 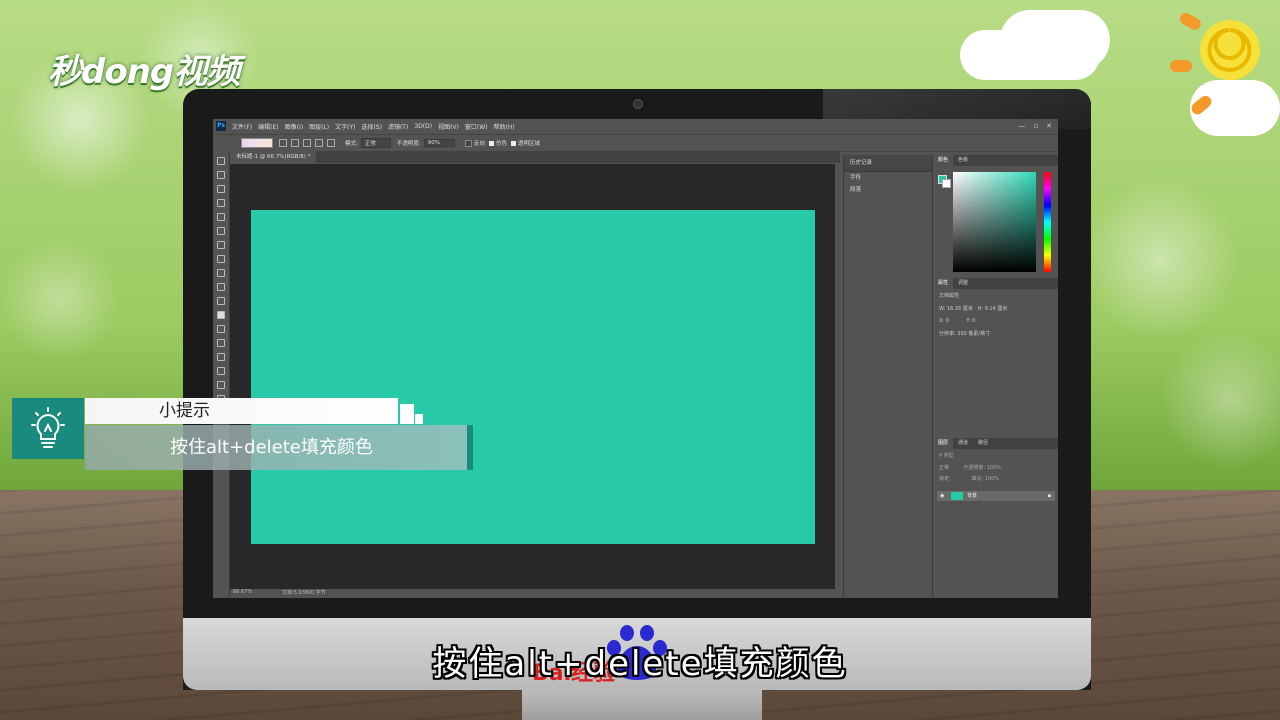 I want to click on properties-tabs: 属性 调整, so click(x=995, y=283).